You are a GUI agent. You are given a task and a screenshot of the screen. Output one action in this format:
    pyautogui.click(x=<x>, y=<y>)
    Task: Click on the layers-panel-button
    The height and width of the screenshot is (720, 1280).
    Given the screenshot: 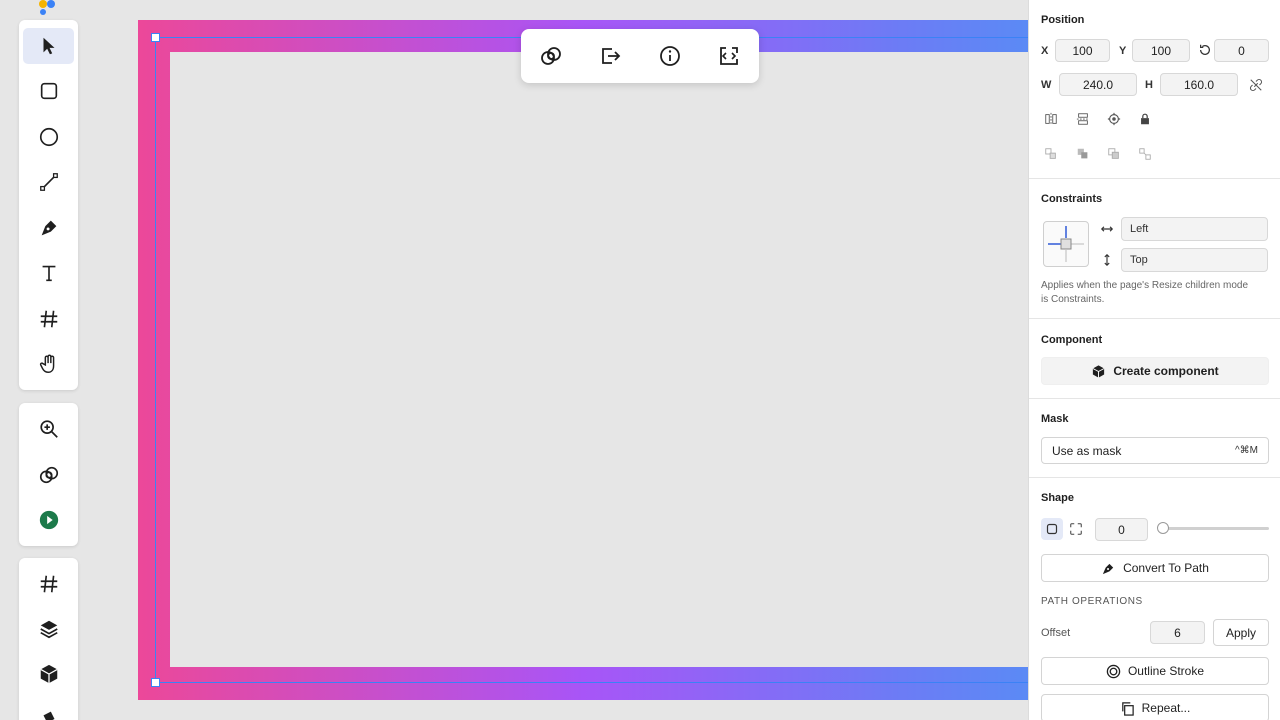 What is the action you would take?
    pyautogui.click(x=48, y=629)
    